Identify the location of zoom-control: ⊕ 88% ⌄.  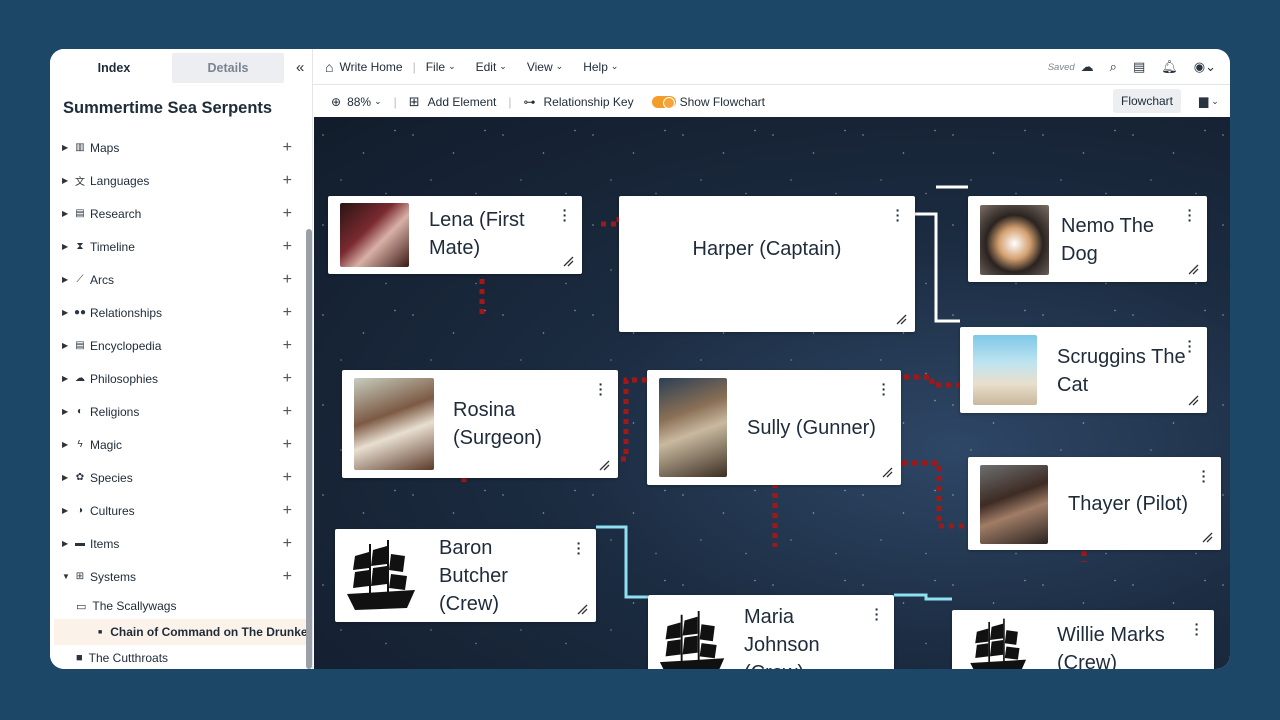
(356, 102).